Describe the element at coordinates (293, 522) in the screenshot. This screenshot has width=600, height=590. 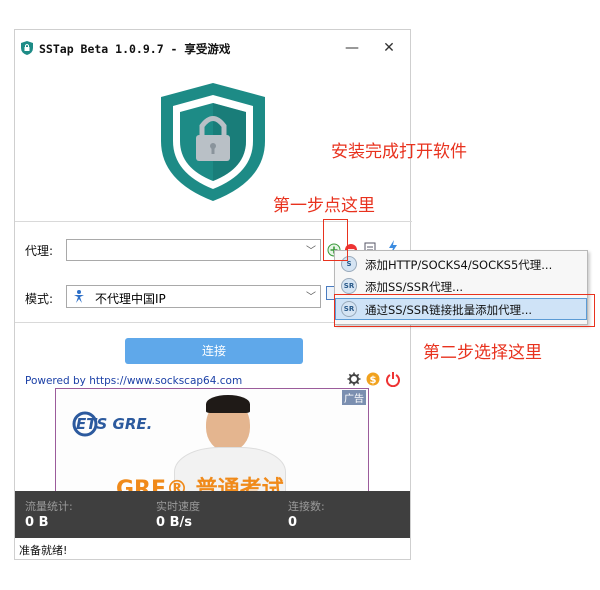
I see `connections-value: 0` at that location.